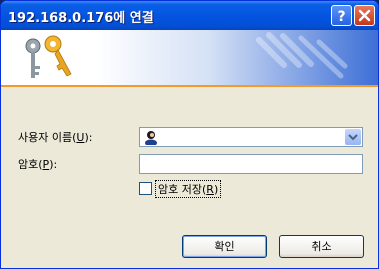  Describe the element at coordinates (151, 138) in the screenshot. I see `user-icon` at that location.